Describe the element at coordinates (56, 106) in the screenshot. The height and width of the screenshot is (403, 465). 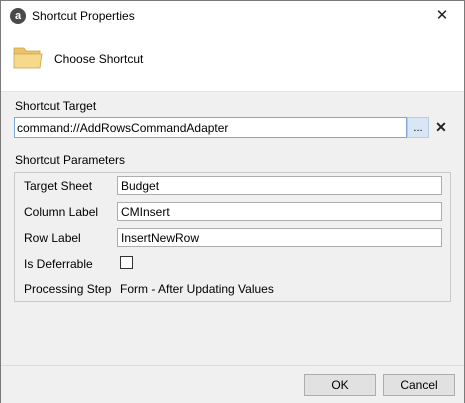
I see `shortcut-target-label: Shortcut Target` at that location.